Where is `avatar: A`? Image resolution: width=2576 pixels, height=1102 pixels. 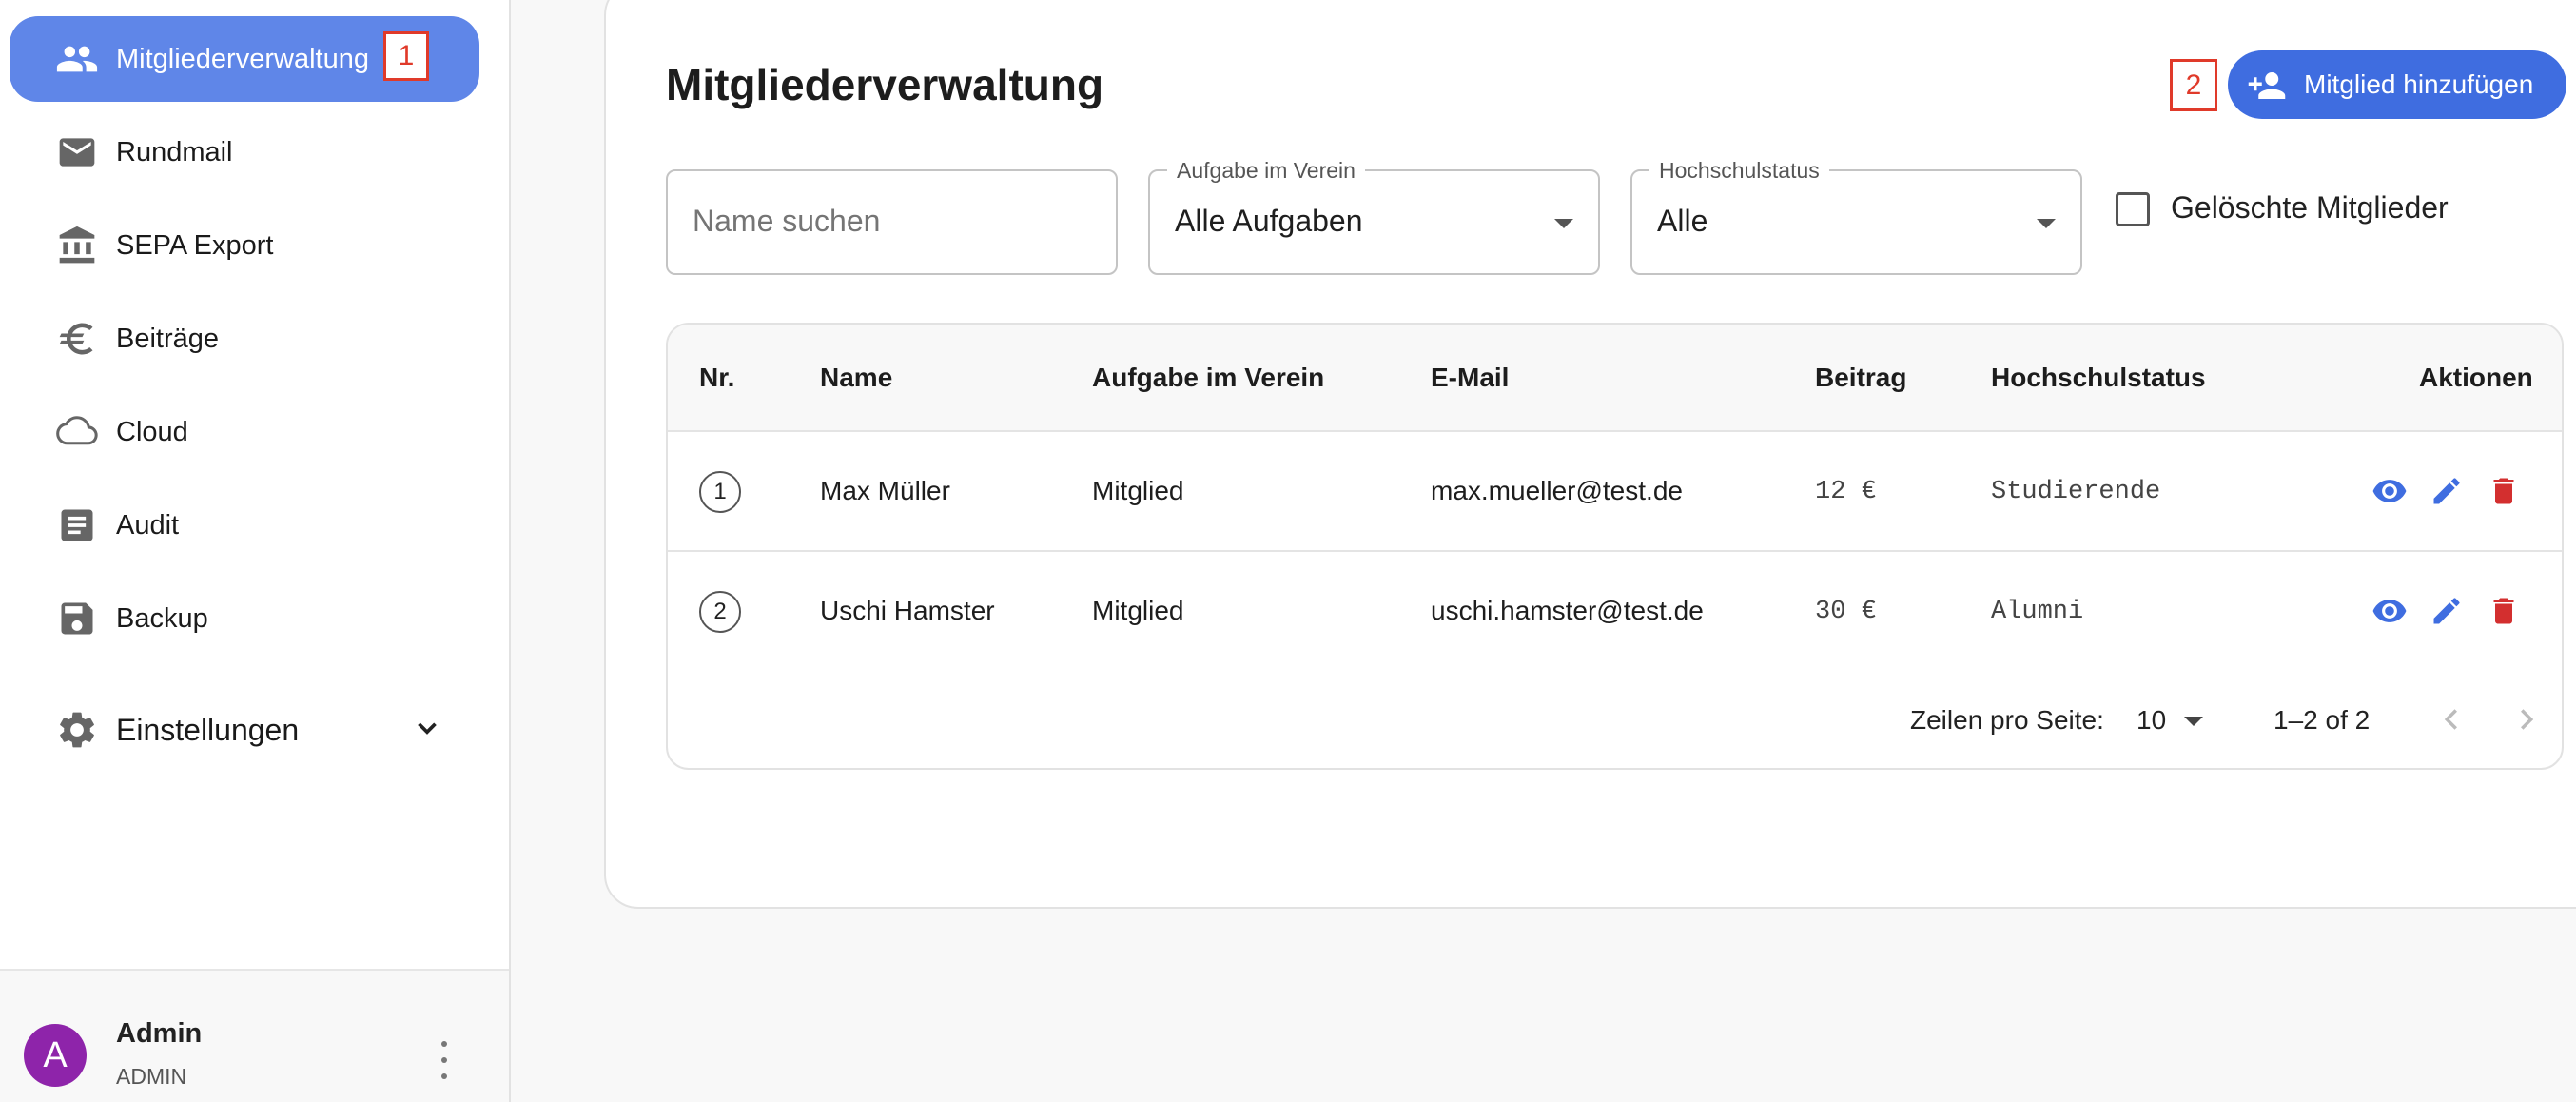
avatar: A is located at coordinates (56, 1055).